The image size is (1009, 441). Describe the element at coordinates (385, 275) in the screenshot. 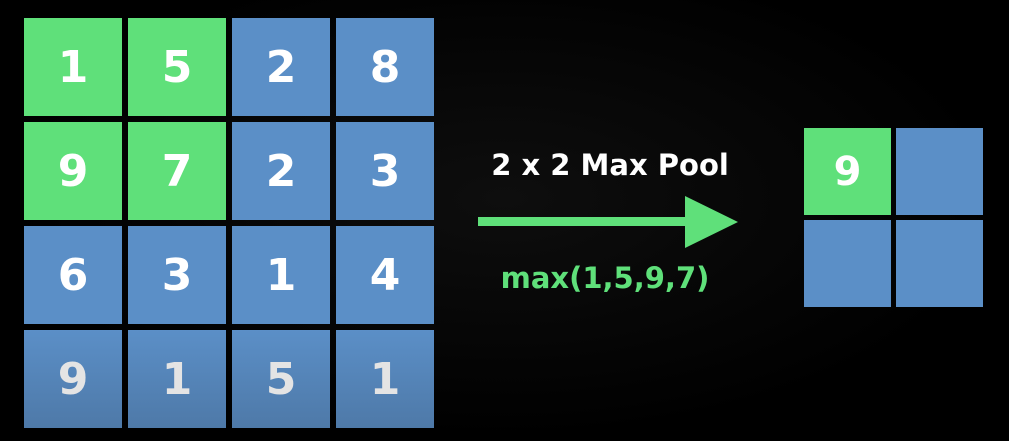

I see `input-cell: 4` at that location.